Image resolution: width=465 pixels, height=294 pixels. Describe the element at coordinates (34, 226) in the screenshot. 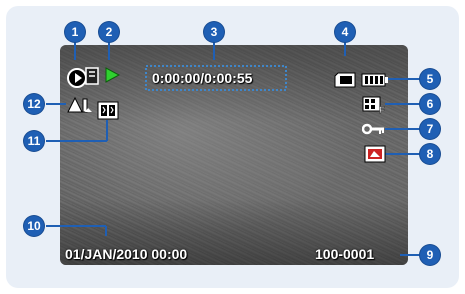

I see `callout-10: 10` at that location.